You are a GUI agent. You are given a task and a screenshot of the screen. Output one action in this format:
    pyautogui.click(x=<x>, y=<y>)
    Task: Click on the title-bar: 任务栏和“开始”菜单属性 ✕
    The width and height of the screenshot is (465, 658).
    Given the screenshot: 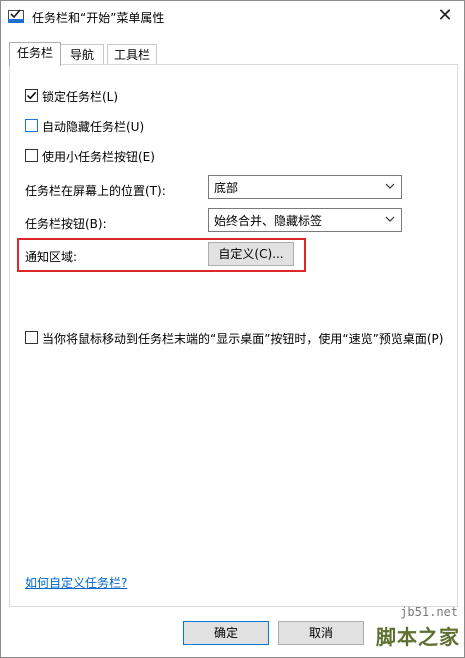 What is the action you would take?
    pyautogui.click(x=232, y=17)
    